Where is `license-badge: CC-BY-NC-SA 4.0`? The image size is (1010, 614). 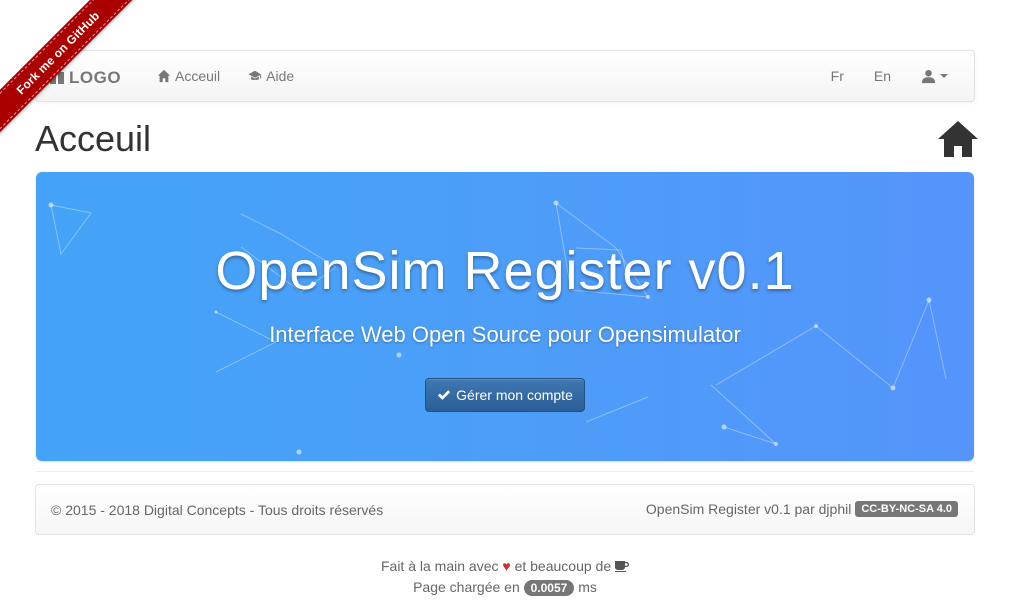
license-badge: CC-BY-NC-SA 4.0 is located at coordinates (906, 509).